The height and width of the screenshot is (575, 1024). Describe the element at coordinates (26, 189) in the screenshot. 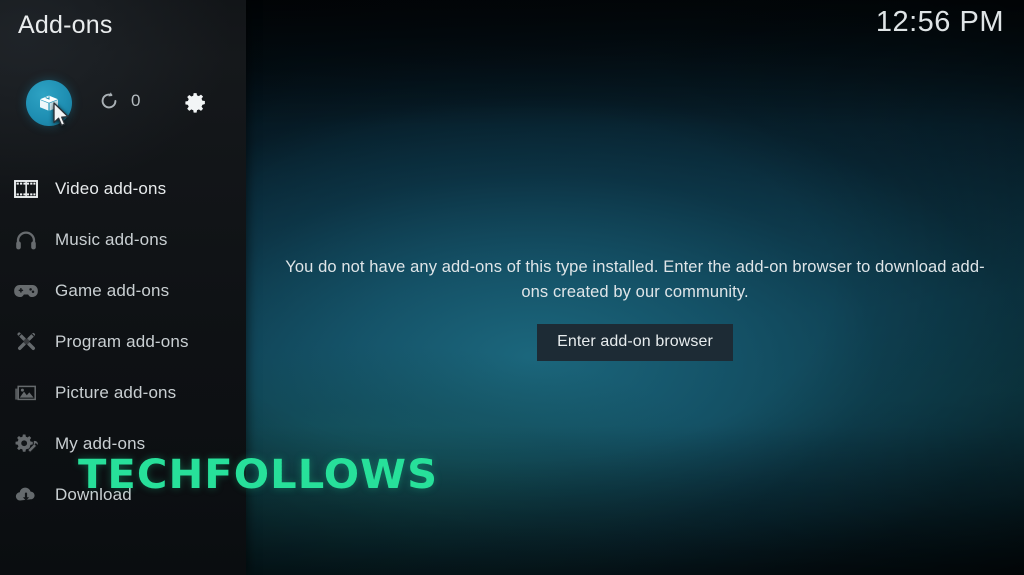

I see `film-strip-icon` at that location.